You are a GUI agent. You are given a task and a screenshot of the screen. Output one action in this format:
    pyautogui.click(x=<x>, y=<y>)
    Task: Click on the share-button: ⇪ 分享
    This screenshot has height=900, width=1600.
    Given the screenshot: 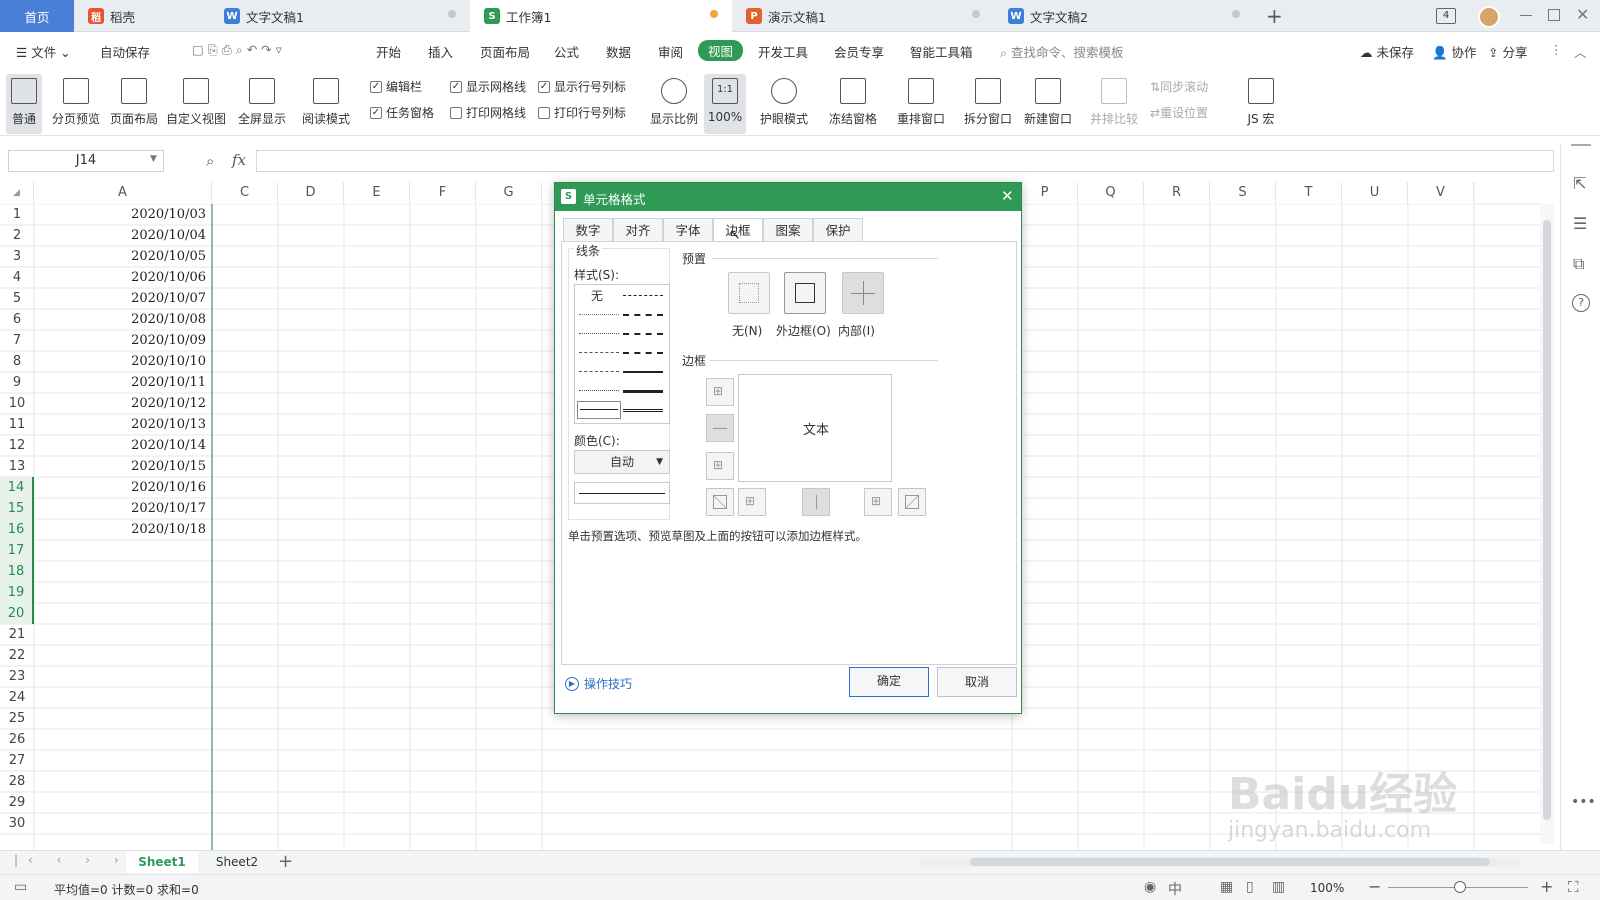 What is the action you would take?
    pyautogui.click(x=1507, y=51)
    